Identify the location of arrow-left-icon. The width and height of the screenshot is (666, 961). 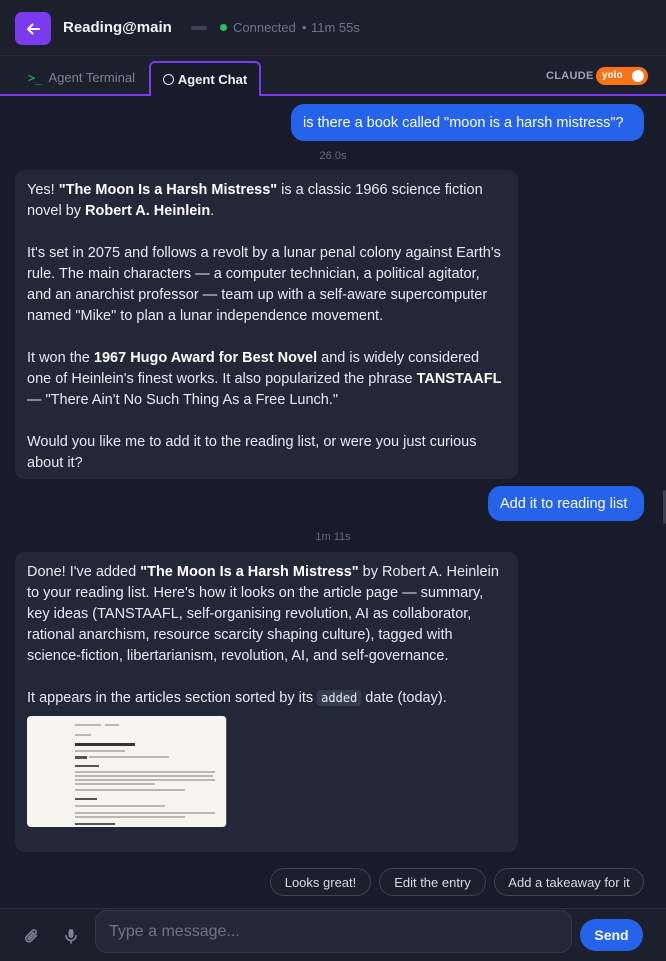
(33, 28).